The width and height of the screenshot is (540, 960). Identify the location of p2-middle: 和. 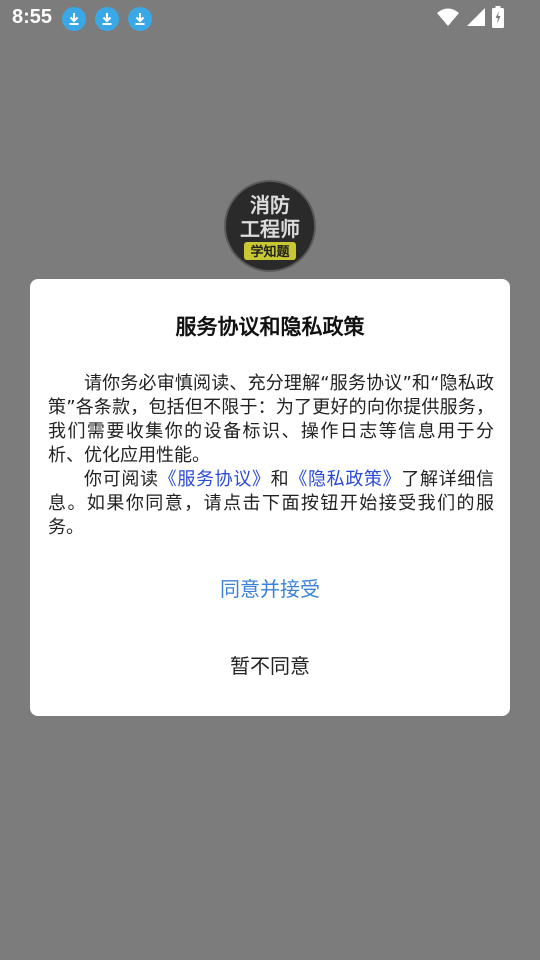
(280, 479).